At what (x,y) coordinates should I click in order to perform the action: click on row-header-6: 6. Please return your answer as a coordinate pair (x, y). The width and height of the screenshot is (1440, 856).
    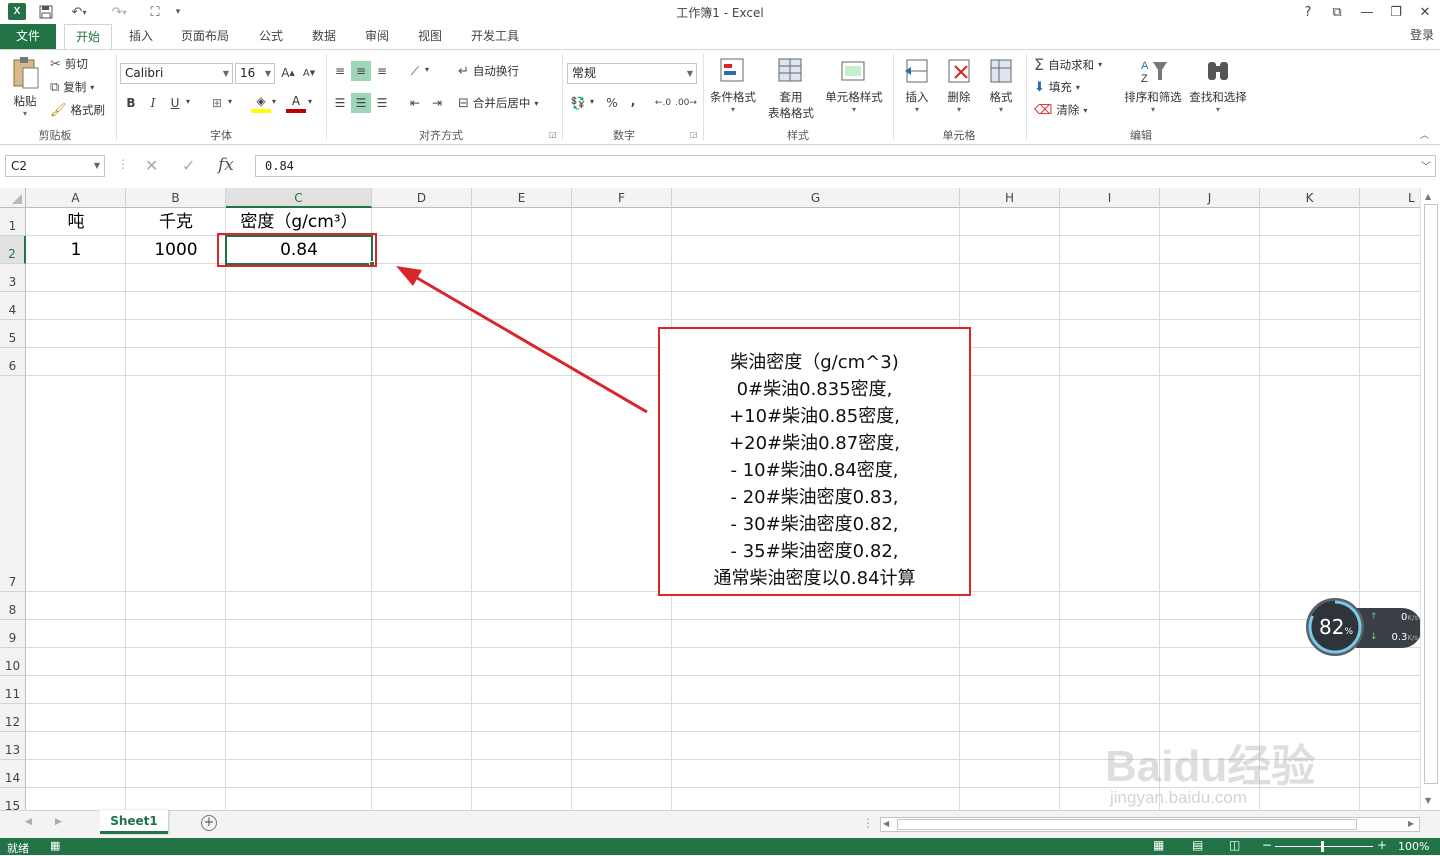
    Looking at the image, I should click on (13, 362).